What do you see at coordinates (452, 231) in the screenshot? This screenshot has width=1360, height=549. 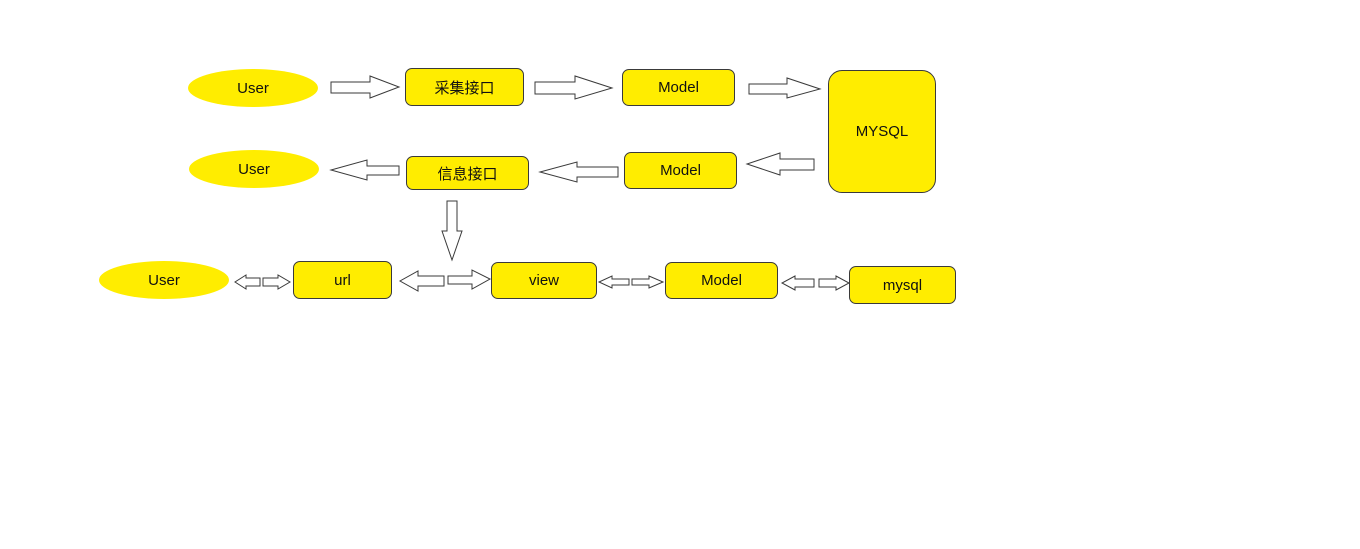 I see `arrow-down-icon` at bounding box center [452, 231].